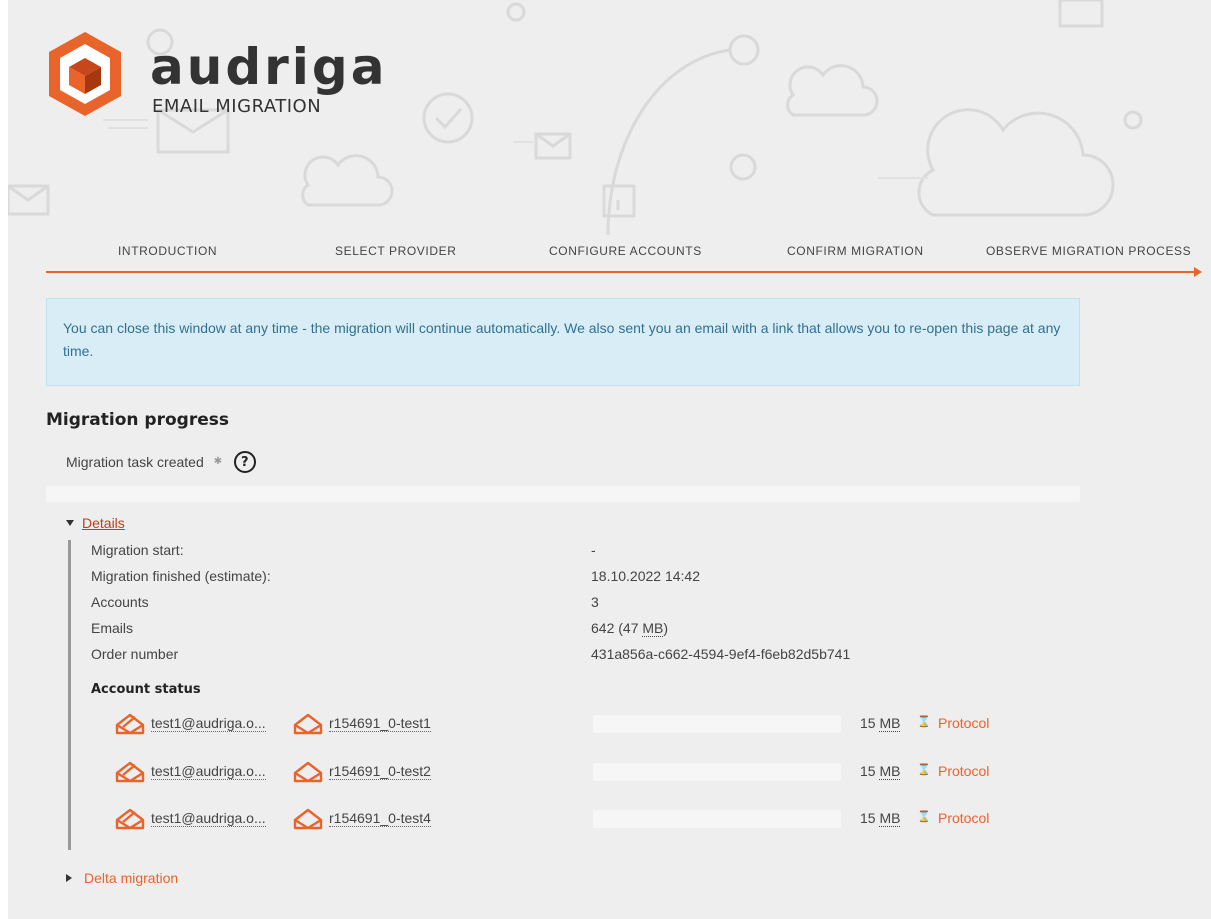 The image size is (1211, 919). What do you see at coordinates (593, 550) in the screenshot?
I see `detail-value: -` at bounding box center [593, 550].